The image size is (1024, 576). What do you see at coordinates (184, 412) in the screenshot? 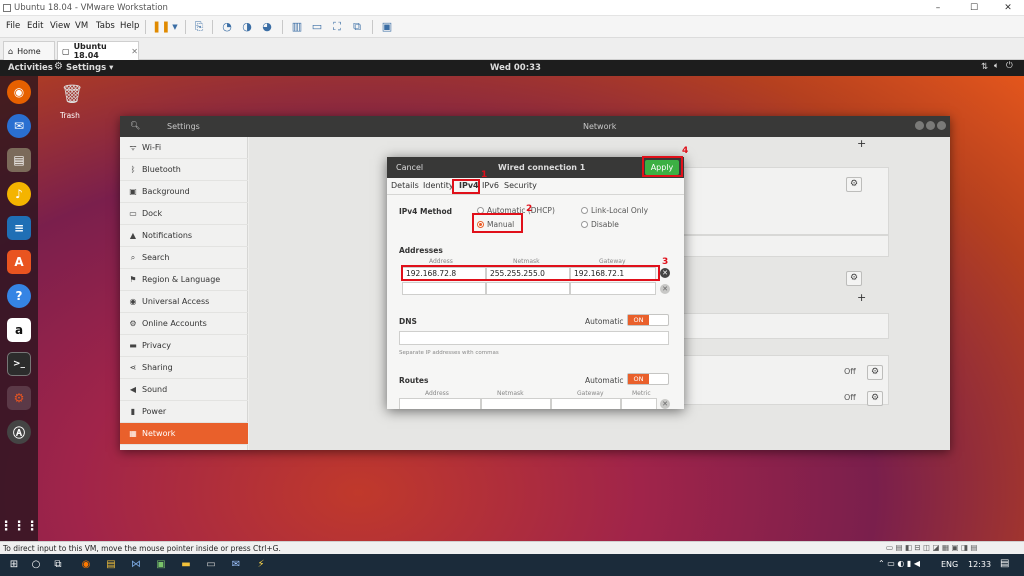
I see `sidebar-item-power: ▮ Power` at bounding box center [184, 412].